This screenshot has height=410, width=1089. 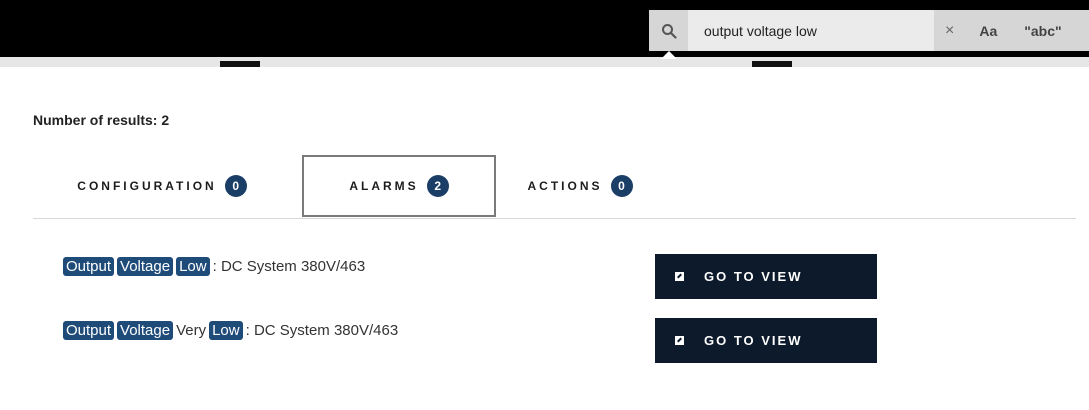 What do you see at coordinates (191, 330) in the screenshot?
I see `result-word: Very` at bounding box center [191, 330].